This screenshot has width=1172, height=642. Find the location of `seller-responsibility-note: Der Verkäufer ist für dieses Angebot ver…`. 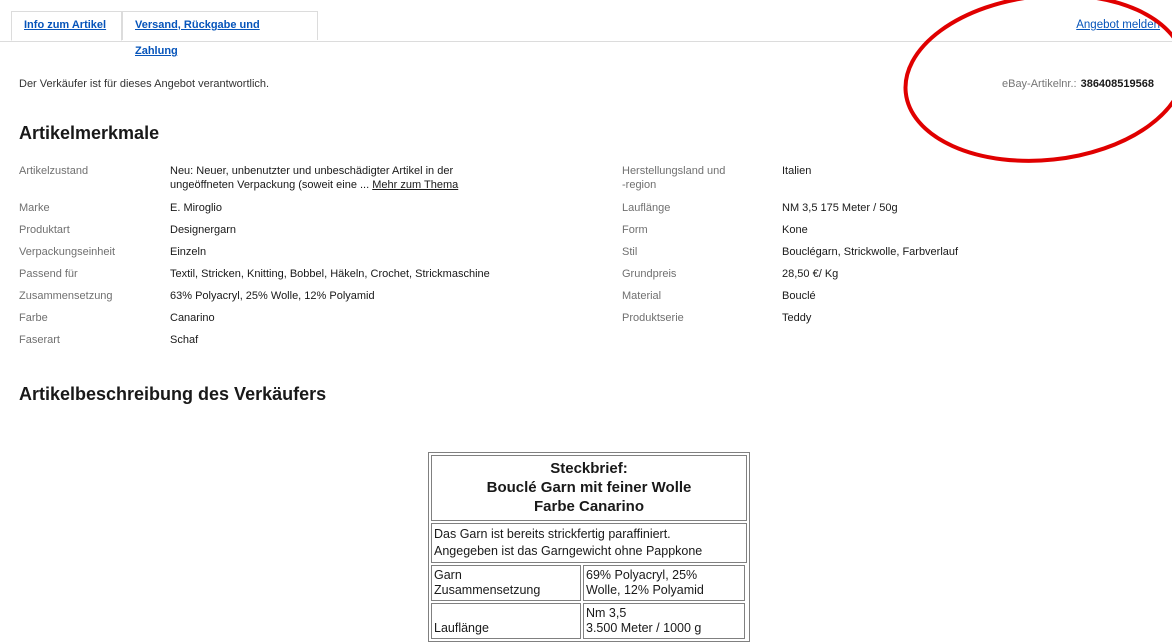

seller-responsibility-note: Der Verkäufer ist für dieses Angebot ver… is located at coordinates (144, 84).